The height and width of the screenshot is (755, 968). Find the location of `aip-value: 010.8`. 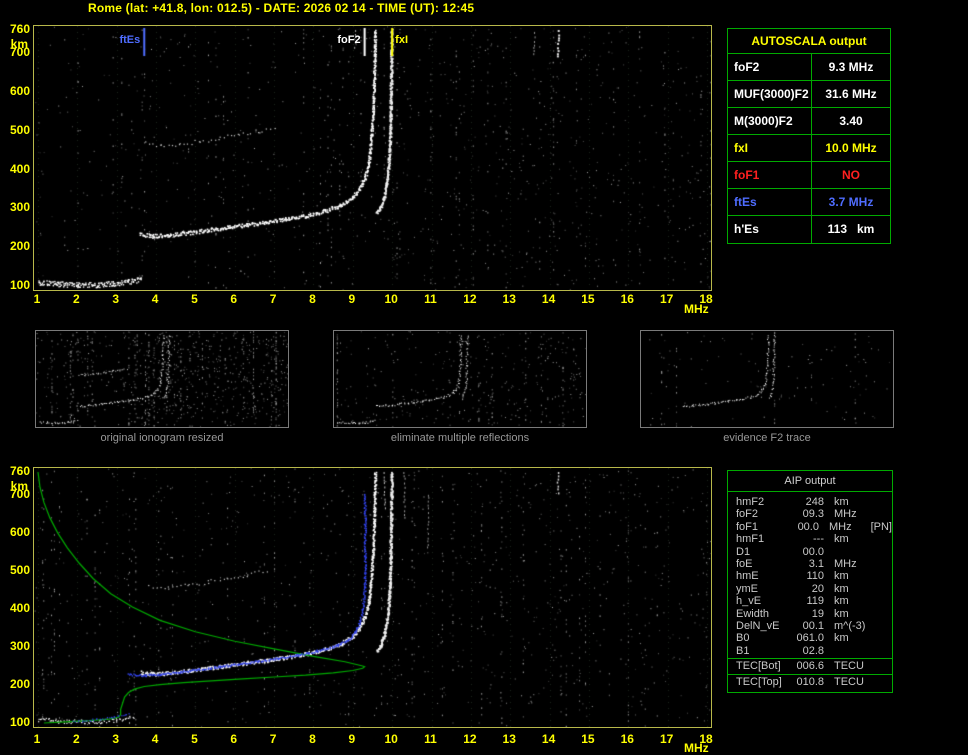

aip-value: 010.8 is located at coordinates (810, 681).